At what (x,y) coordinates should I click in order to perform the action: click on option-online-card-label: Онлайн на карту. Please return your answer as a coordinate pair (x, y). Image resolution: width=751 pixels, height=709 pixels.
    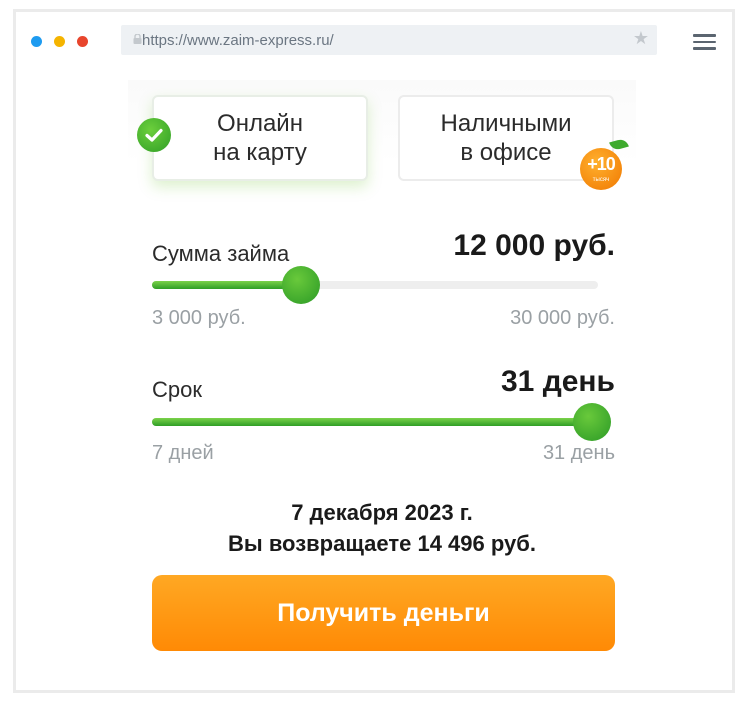
    Looking at the image, I should click on (260, 138).